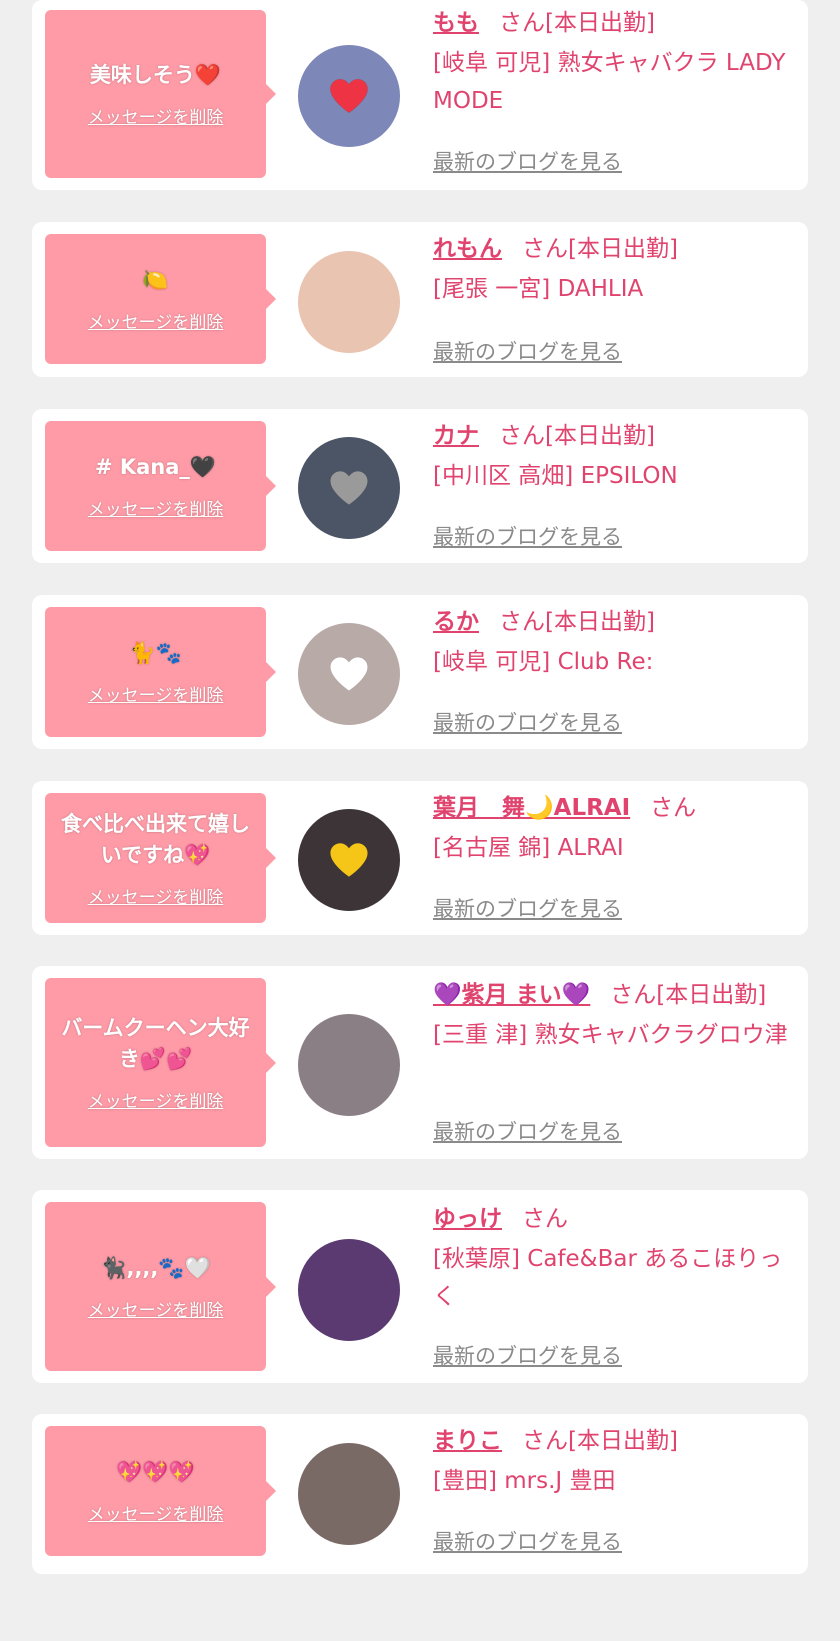 Image resolution: width=840 pixels, height=1641 pixels. I want to click on name-line: るか さん[本日出勤], so click(614, 622).